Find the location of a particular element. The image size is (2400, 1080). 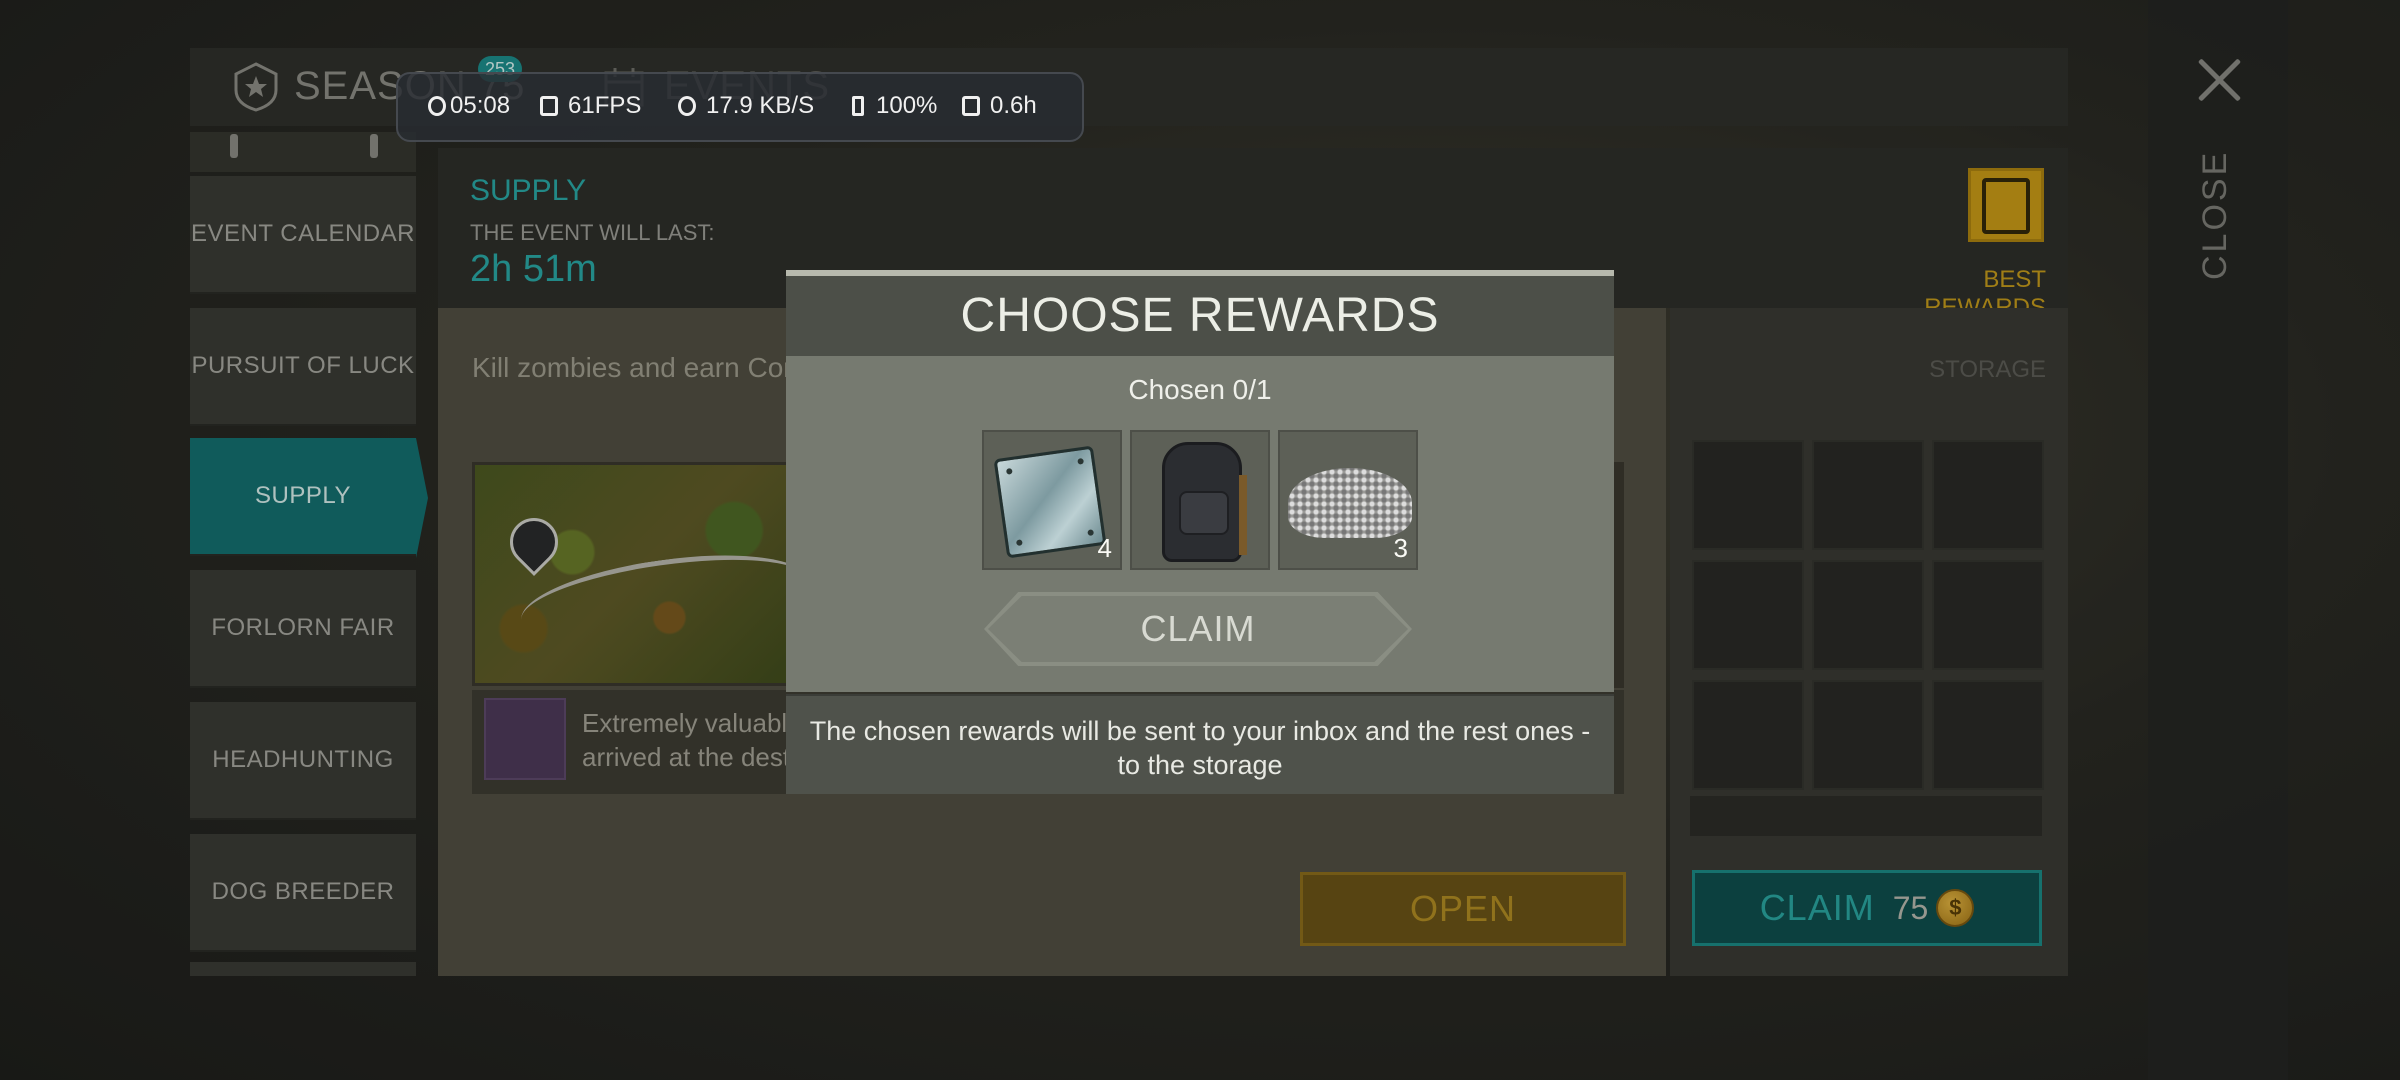

open-button: OPEN is located at coordinates (1463, 909).